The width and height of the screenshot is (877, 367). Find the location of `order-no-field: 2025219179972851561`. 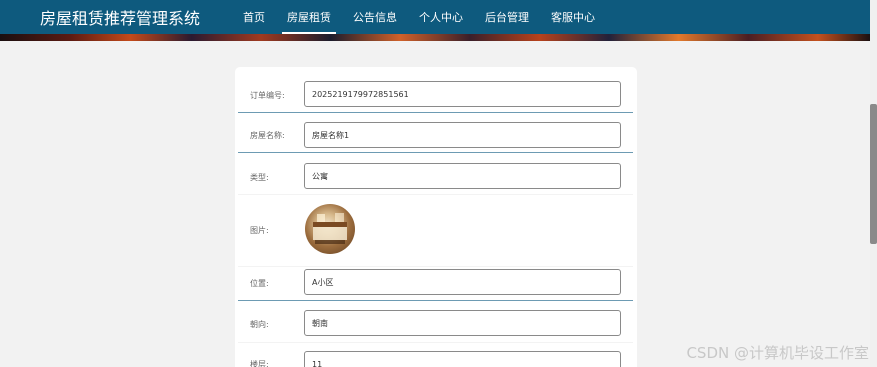

order-no-field: 2025219179972851561 is located at coordinates (462, 94).